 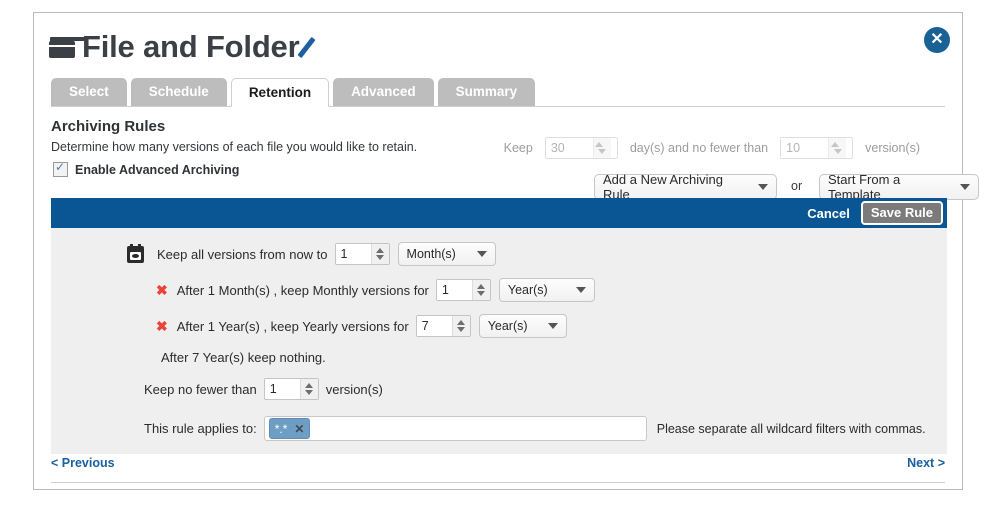 What do you see at coordinates (309, 47) in the screenshot?
I see `pencil-icon` at bounding box center [309, 47].